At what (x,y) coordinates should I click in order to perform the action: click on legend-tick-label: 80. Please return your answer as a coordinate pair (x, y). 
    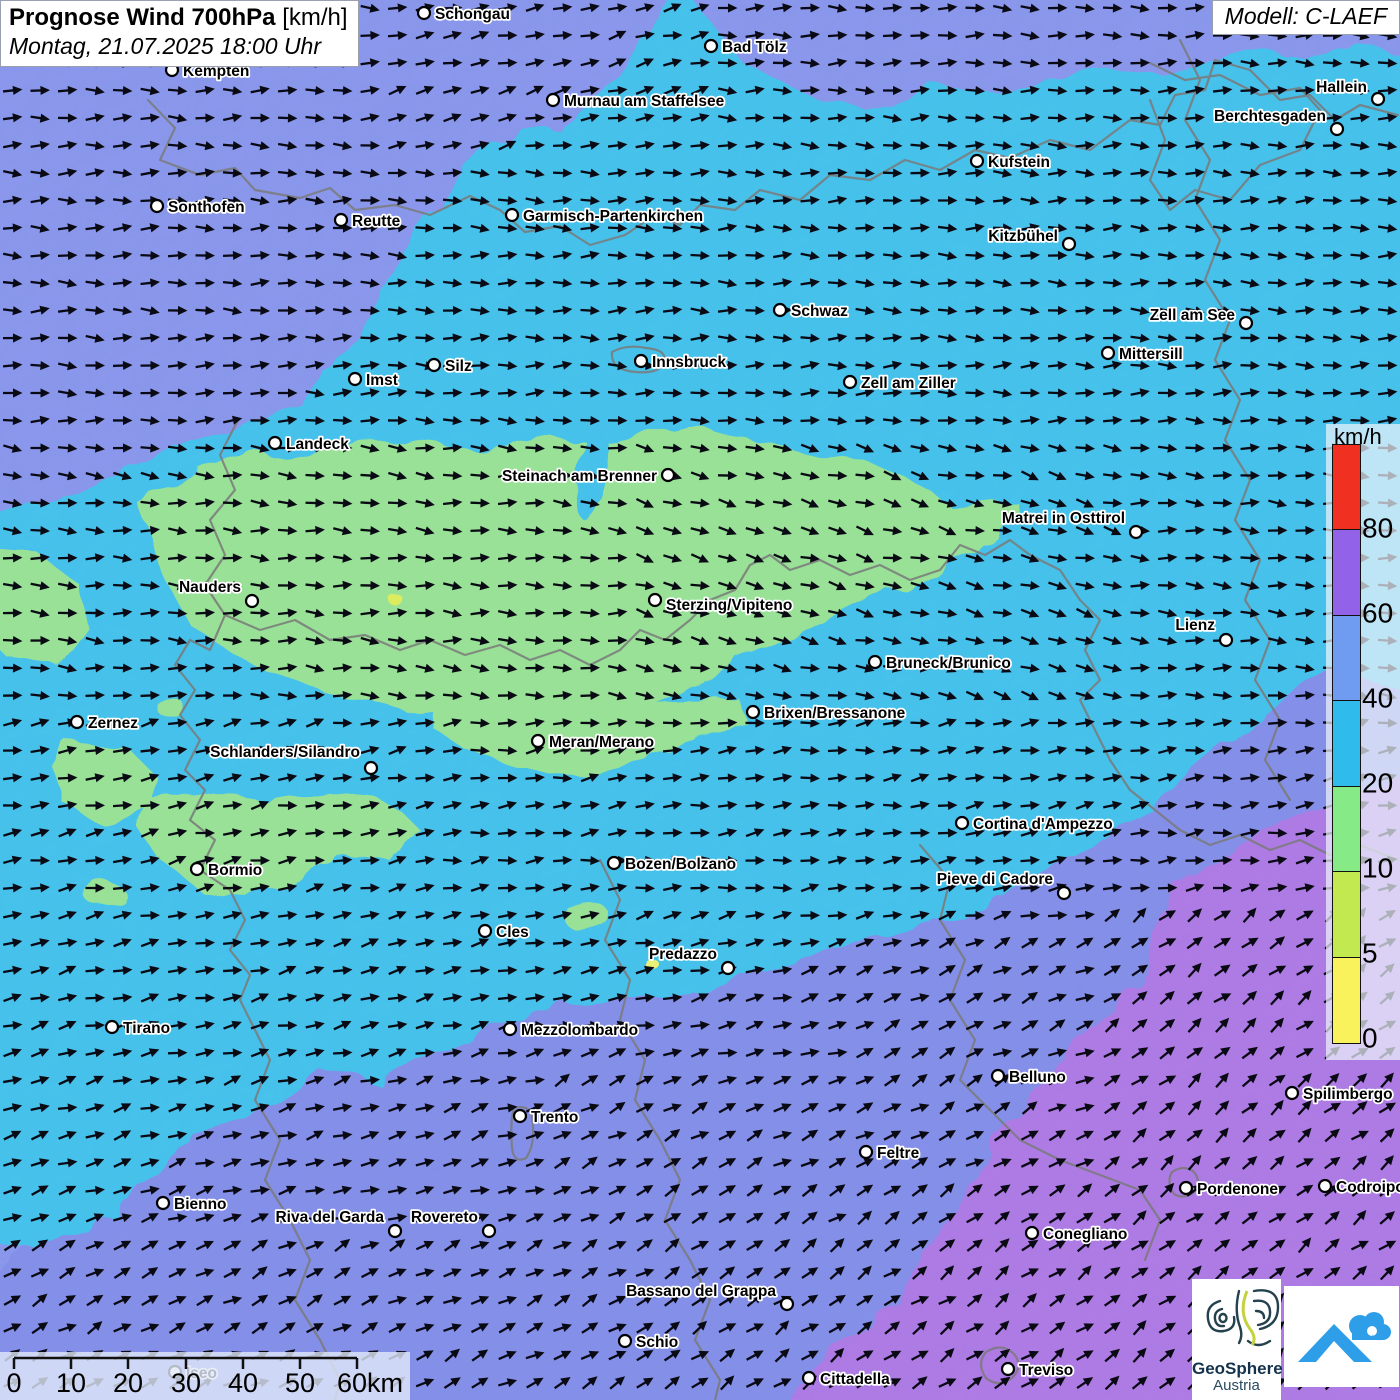
    Looking at the image, I should click on (1378, 528).